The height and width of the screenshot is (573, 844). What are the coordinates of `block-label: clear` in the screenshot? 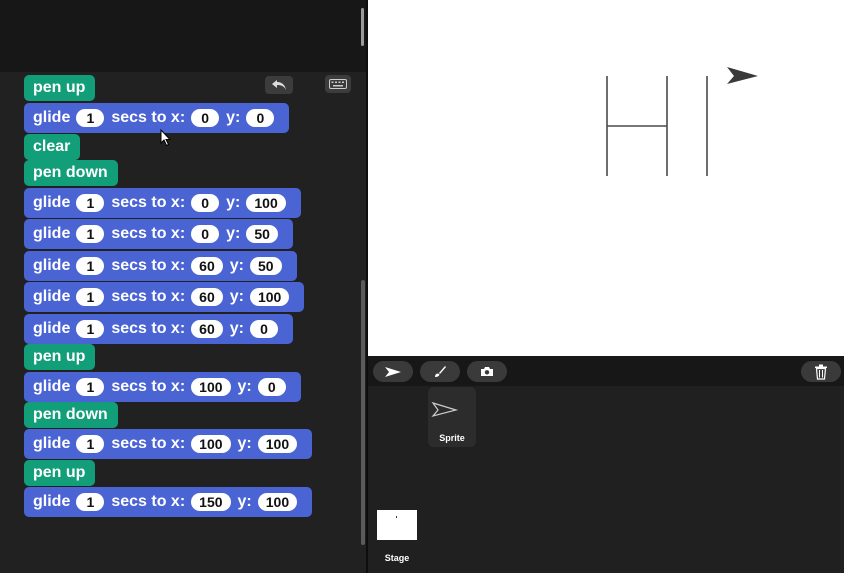 It's located at (52, 146).